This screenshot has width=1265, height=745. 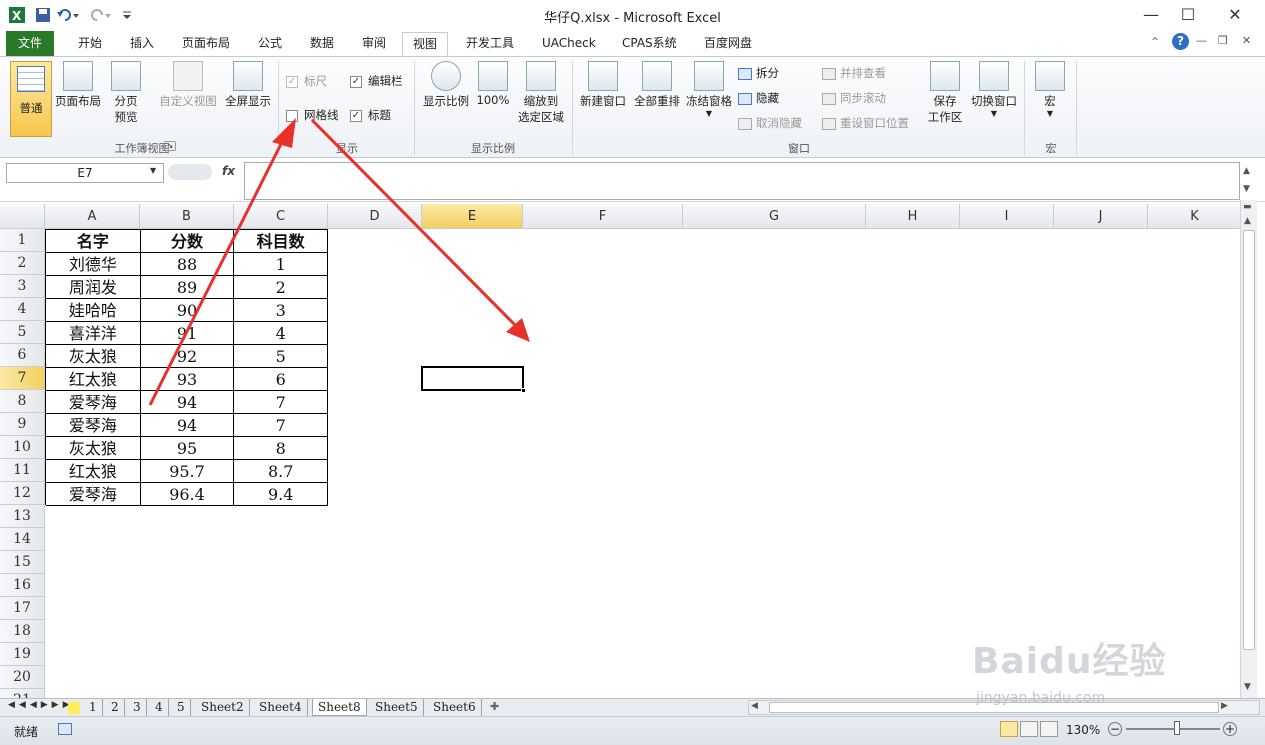 I want to click on sheet-tab-5: 5, so click(x=181, y=707).